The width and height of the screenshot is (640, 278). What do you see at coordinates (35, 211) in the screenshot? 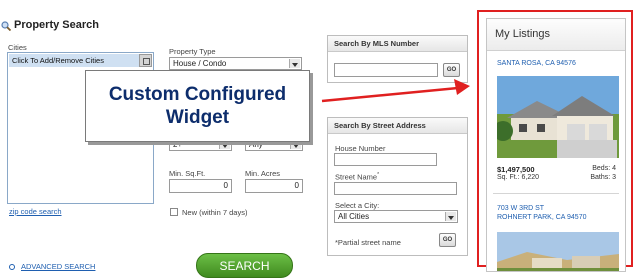
I see `zip-code-search-link: zip code search` at bounding box center [35, 211].